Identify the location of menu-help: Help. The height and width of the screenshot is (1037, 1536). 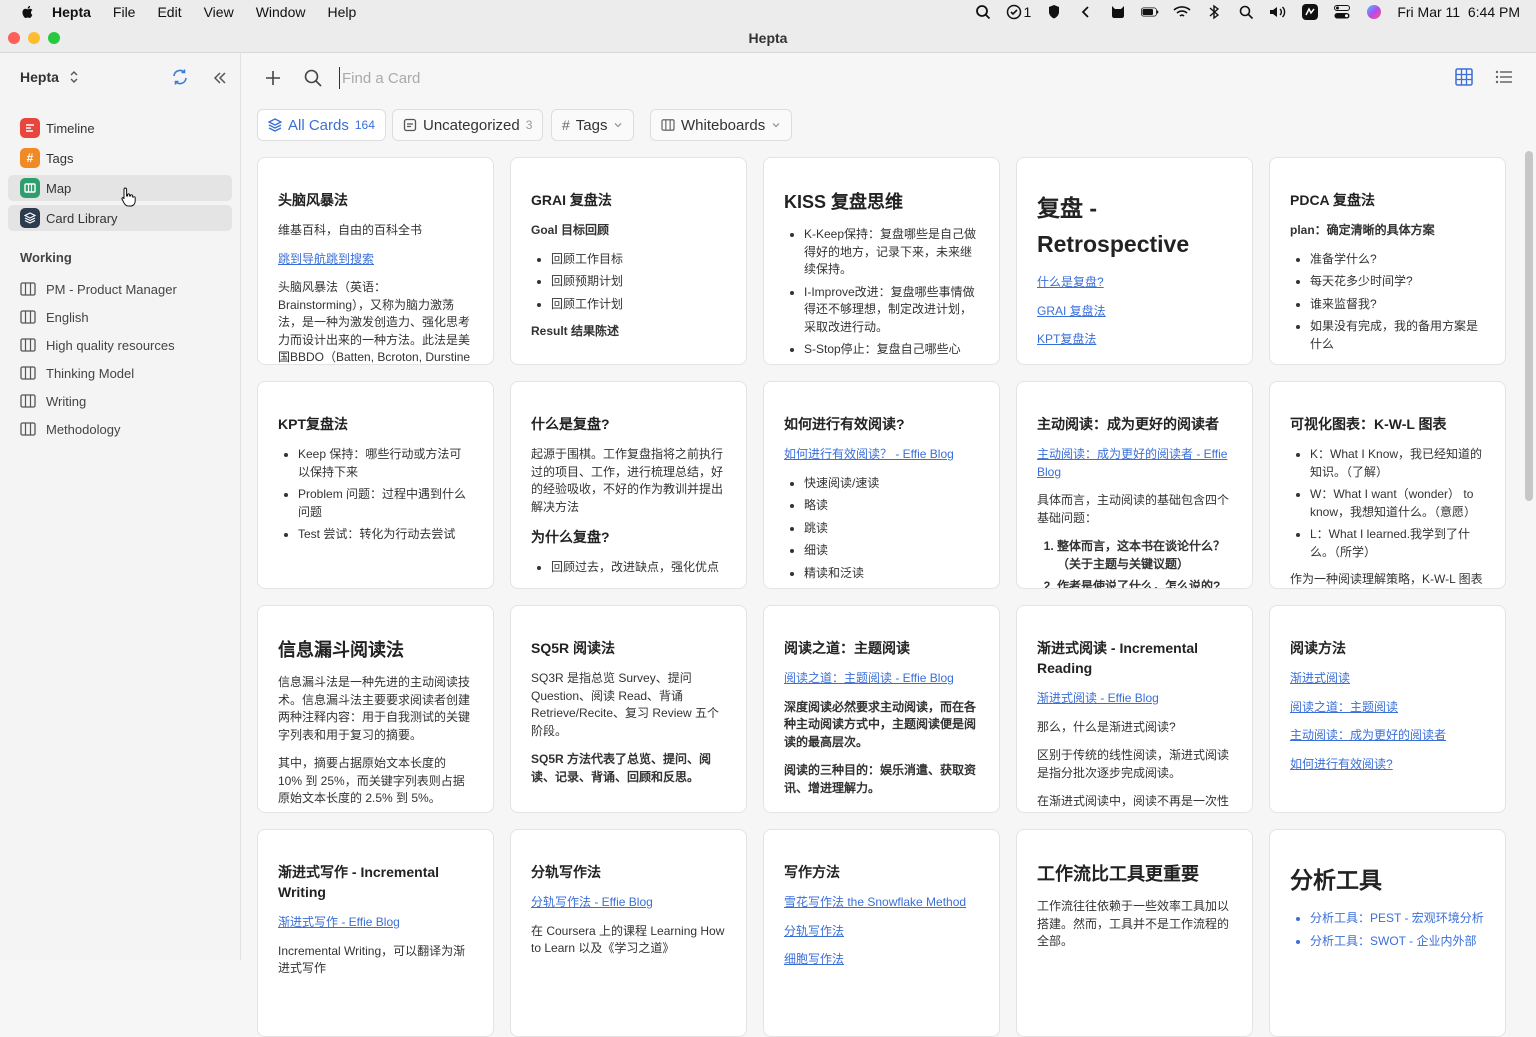
(341, 12).